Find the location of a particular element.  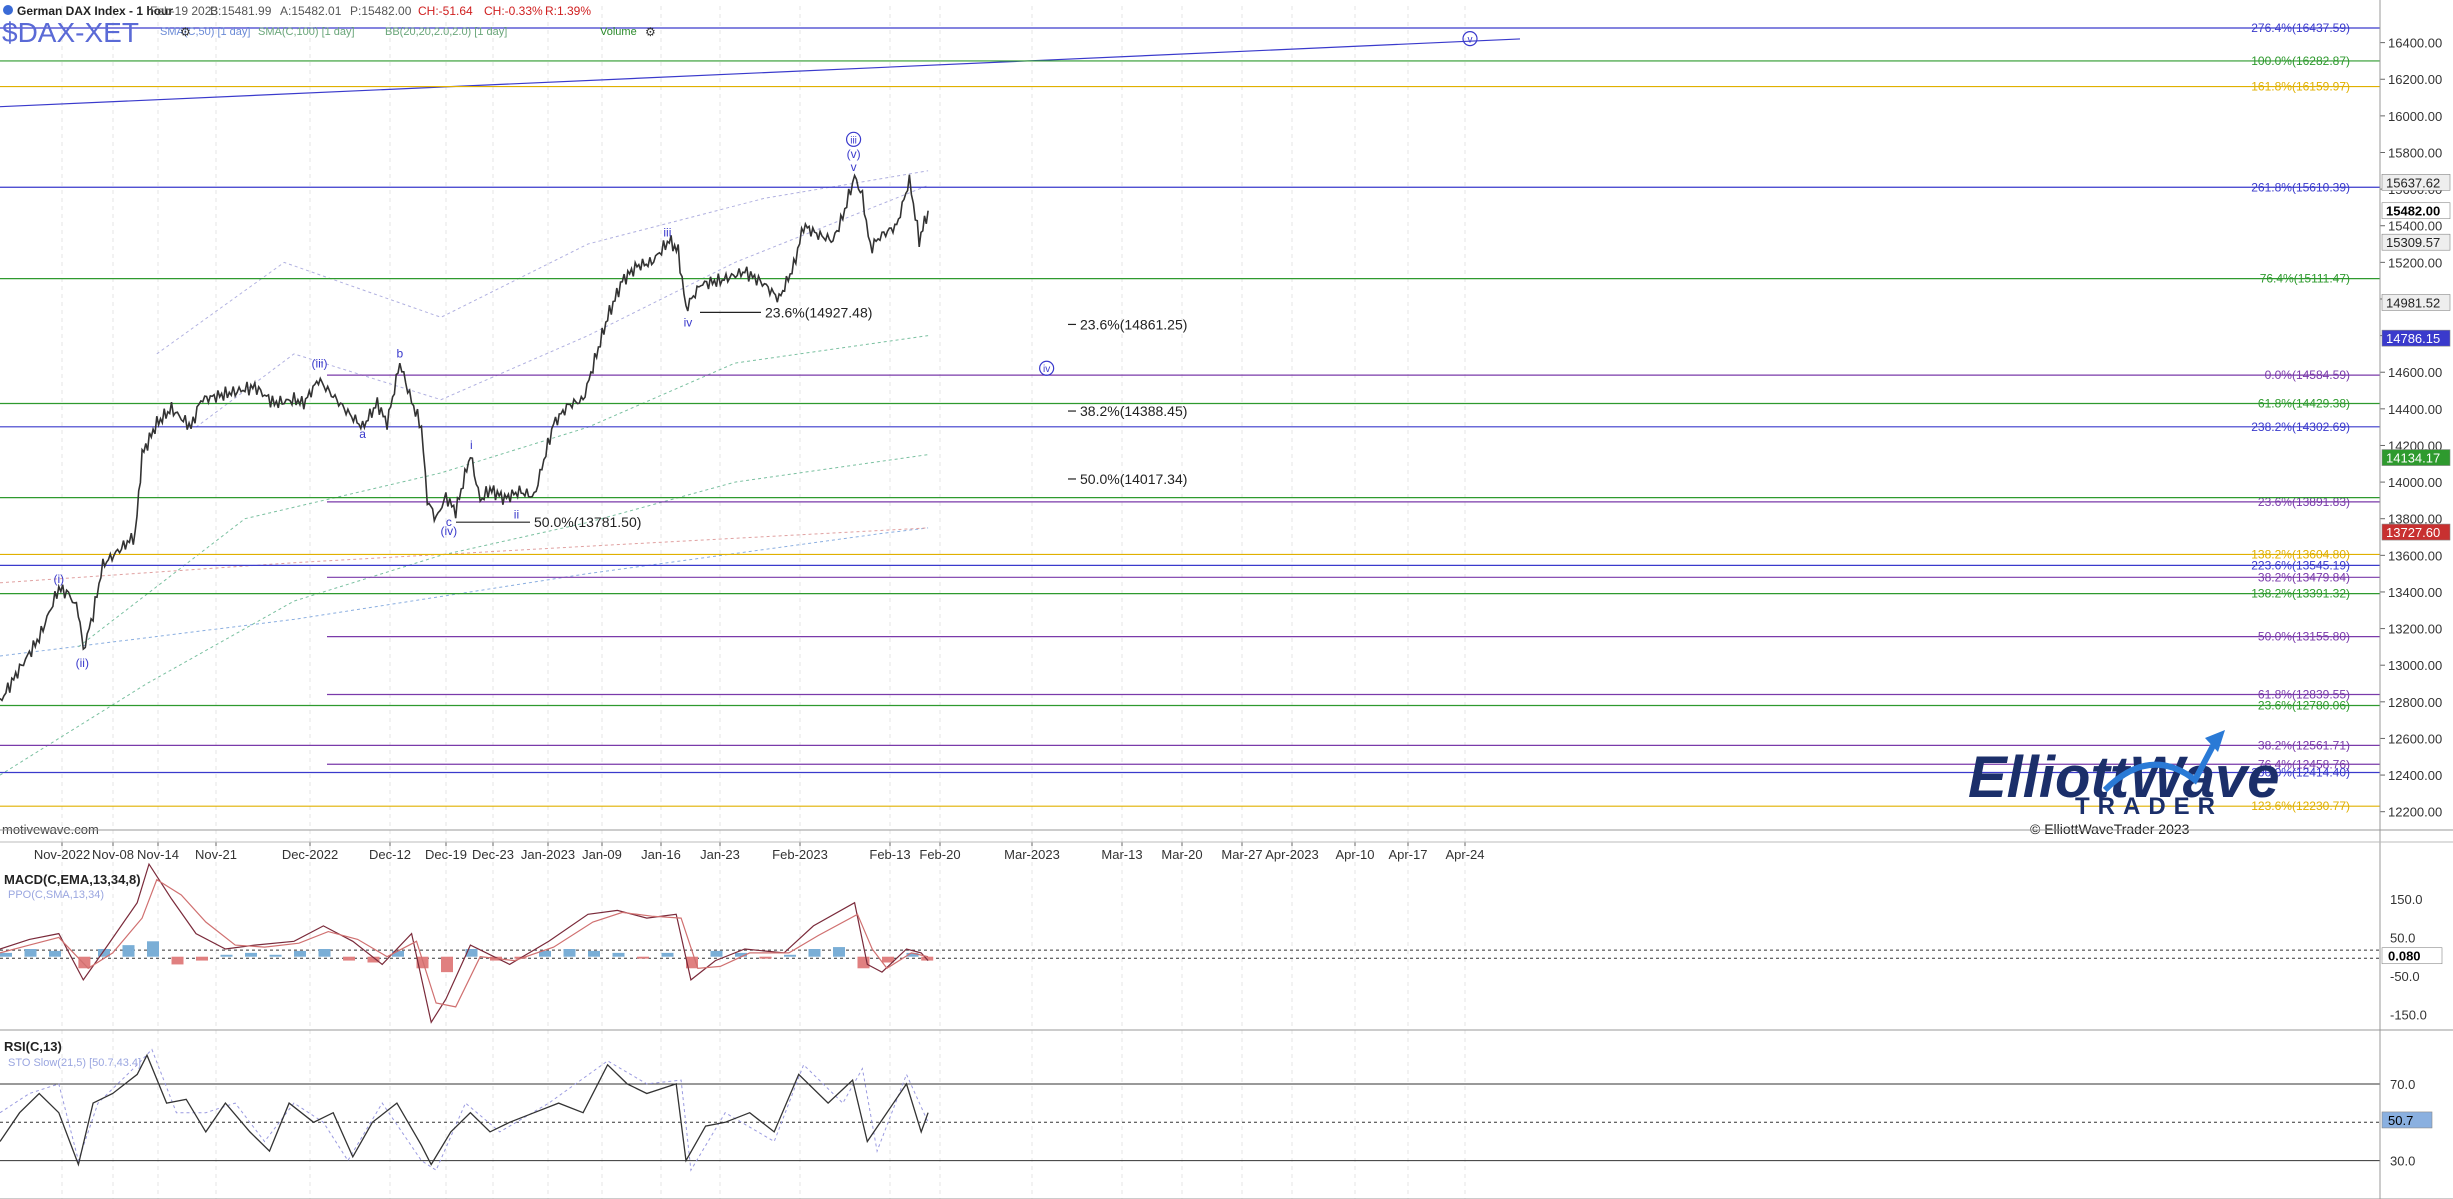

time-tick-label: Jan-2023 is located at coordinates (548, 854).